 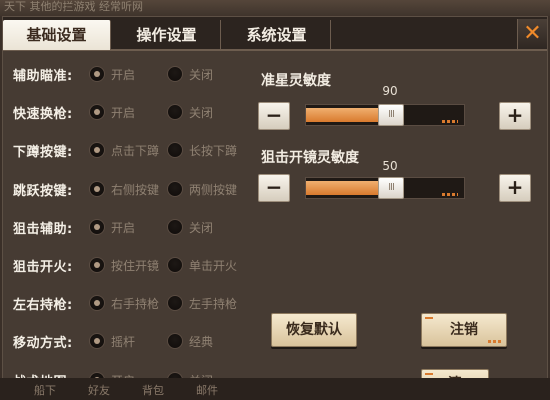 What do you see at coordinates (153, 390) in the screenshot?
I see `bottom-item: 背包` at bounding box center [153, 390].